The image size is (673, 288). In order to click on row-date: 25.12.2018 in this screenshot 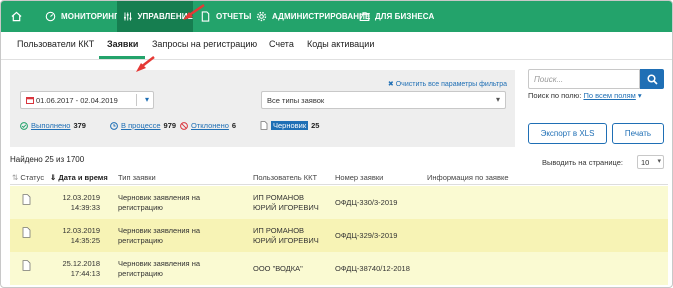, I will do `click(81, 263)`.